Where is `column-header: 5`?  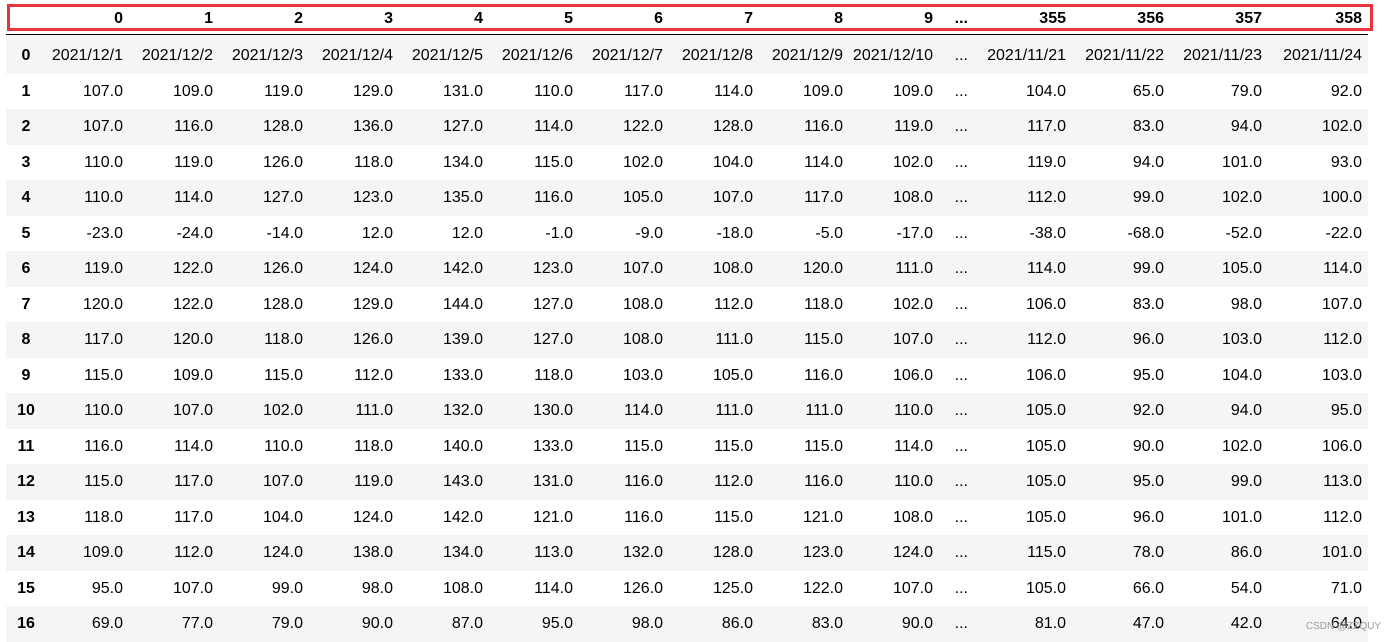
column-header: 5 is located at coordinates (534, 19).